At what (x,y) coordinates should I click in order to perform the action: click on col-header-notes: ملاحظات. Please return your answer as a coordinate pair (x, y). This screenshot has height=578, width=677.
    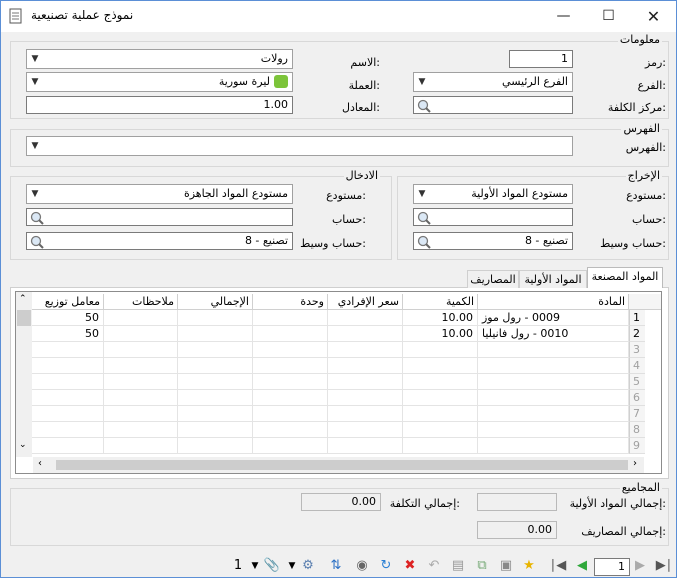
    Looking at the image, I should click on (141, 302).